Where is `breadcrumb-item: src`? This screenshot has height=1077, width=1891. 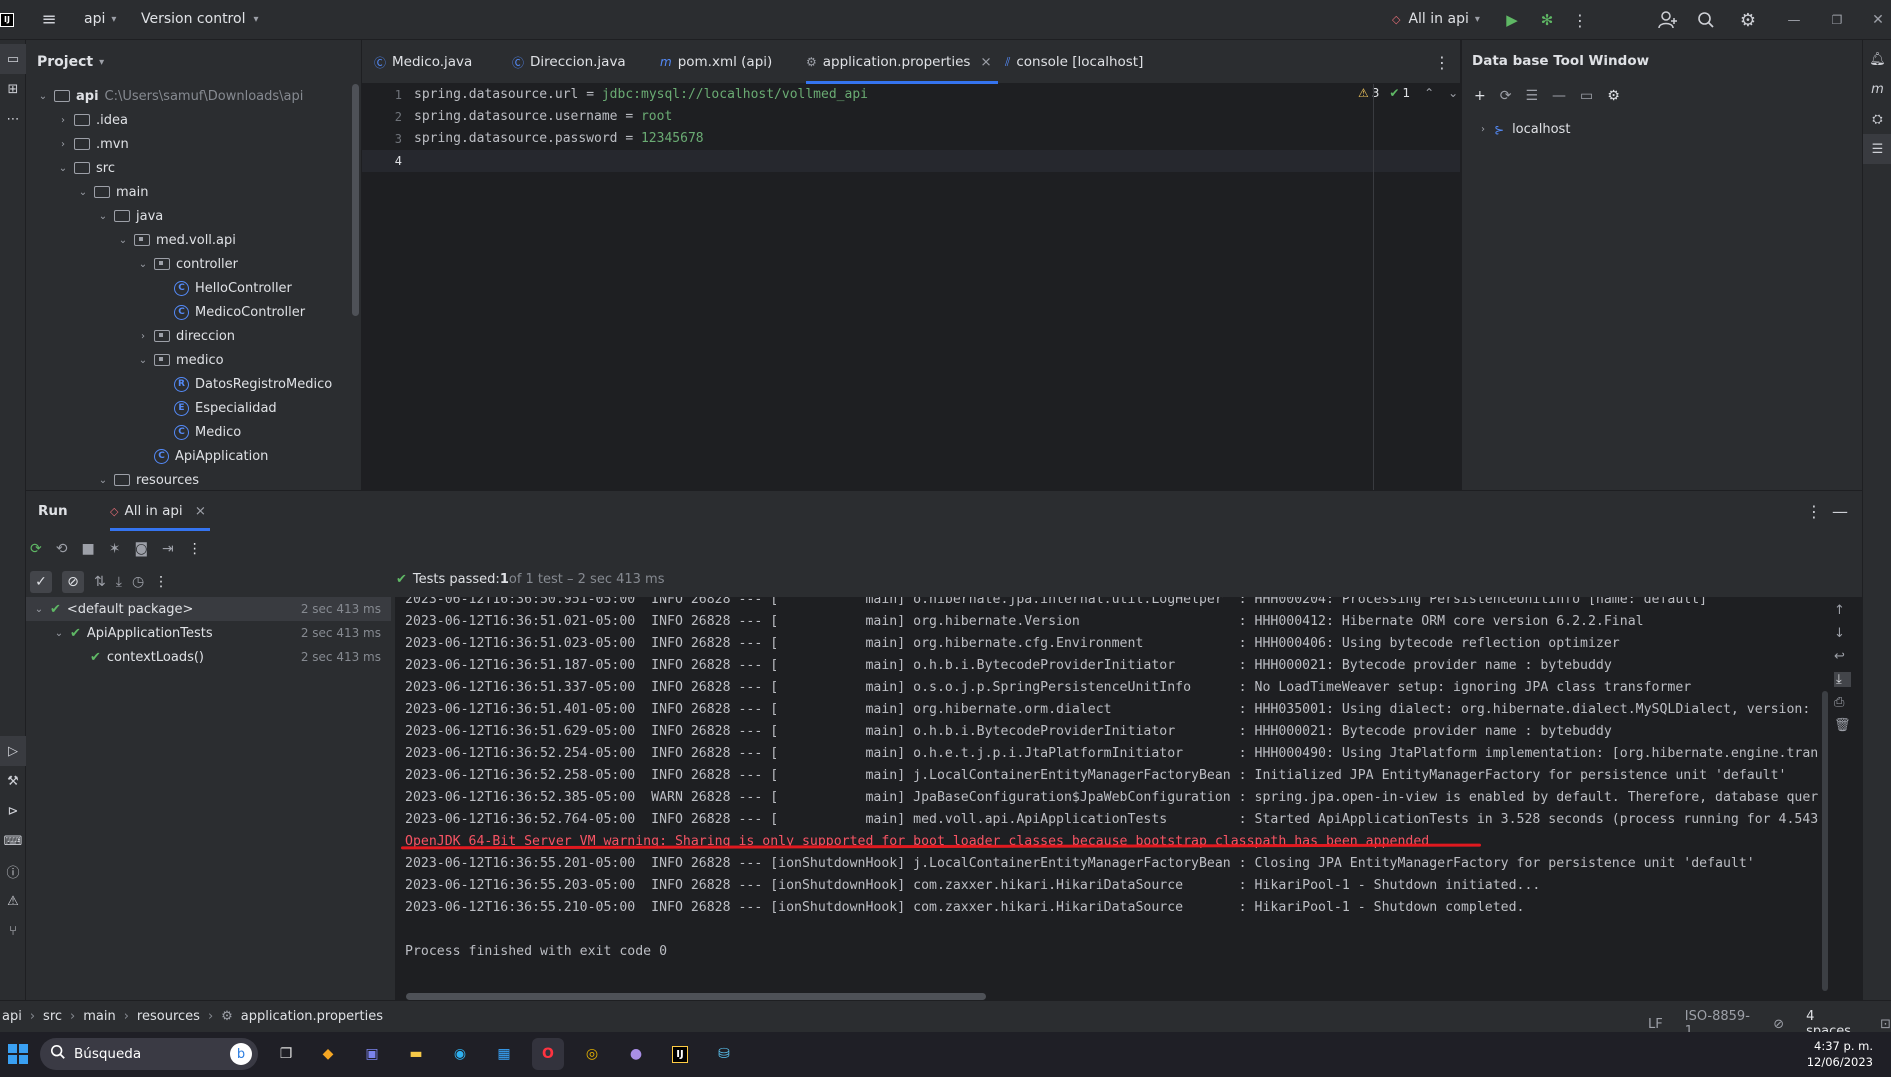
breadcrumb-item: src is located at coordinates (52, 1016).